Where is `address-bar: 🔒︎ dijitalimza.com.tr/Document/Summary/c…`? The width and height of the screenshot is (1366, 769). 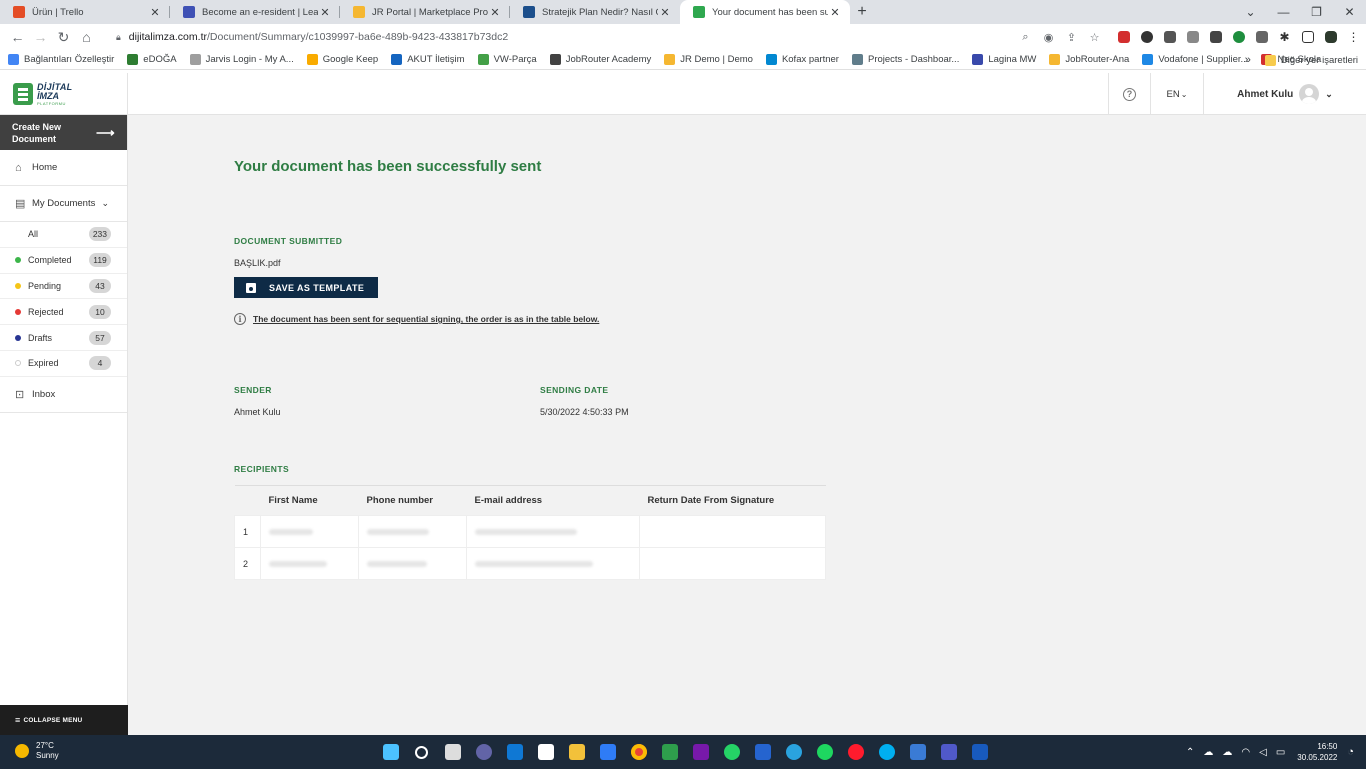 address-bar: 🔒︎ dijitalimza.com.tr/Document/Summary/c… is located at coordinates (606, 37).